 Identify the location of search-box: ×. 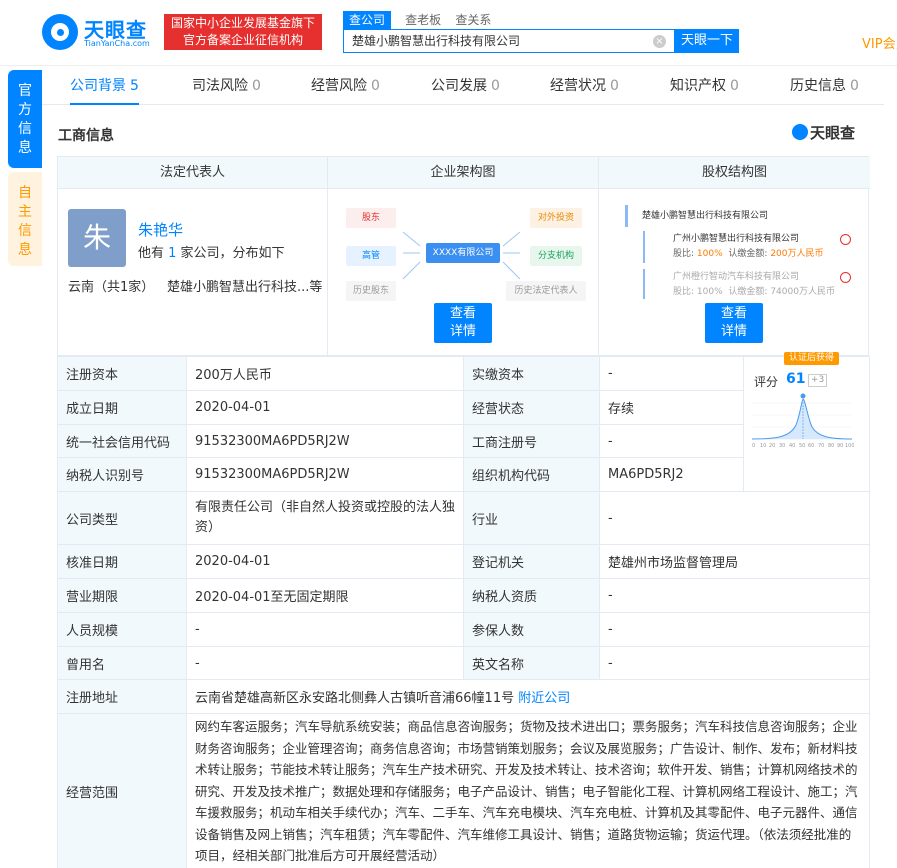
(509, 41).